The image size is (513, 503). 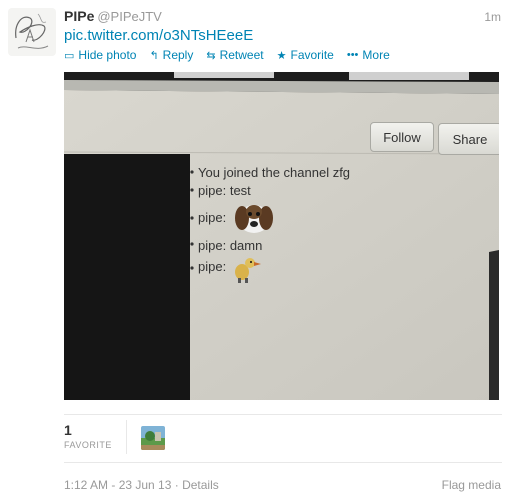 I want to click on favorite-button: ★ Favorite, so click(x=305, y=55).